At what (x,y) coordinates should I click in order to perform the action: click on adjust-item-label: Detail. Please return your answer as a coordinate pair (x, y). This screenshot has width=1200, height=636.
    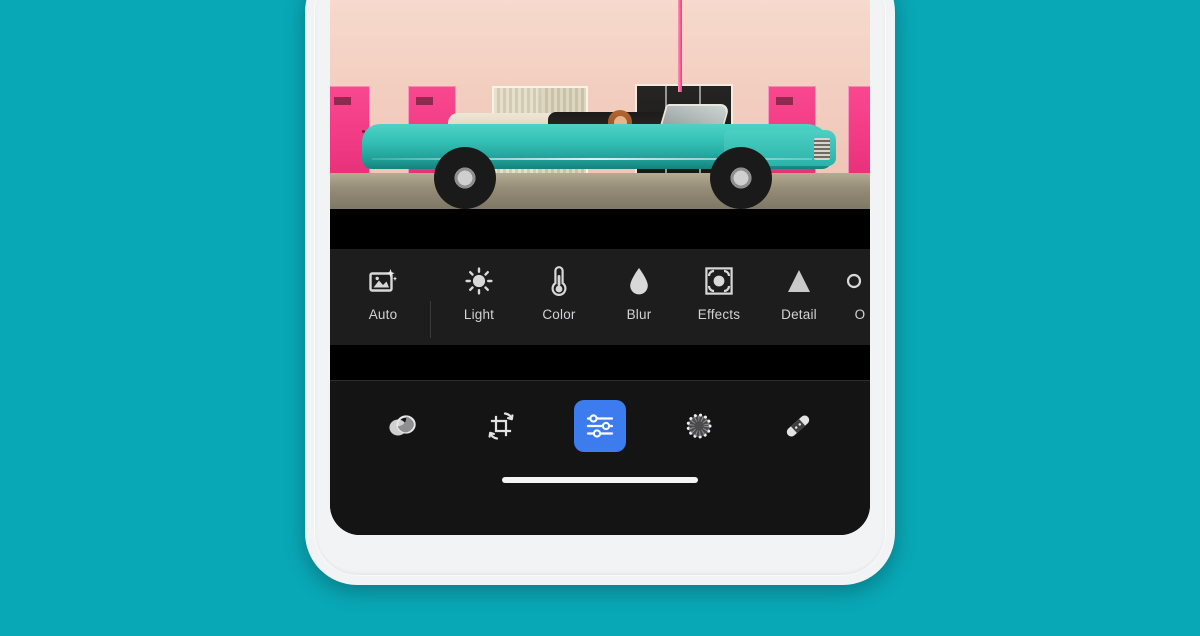
    Looking at the image, I should click on (799, 314).